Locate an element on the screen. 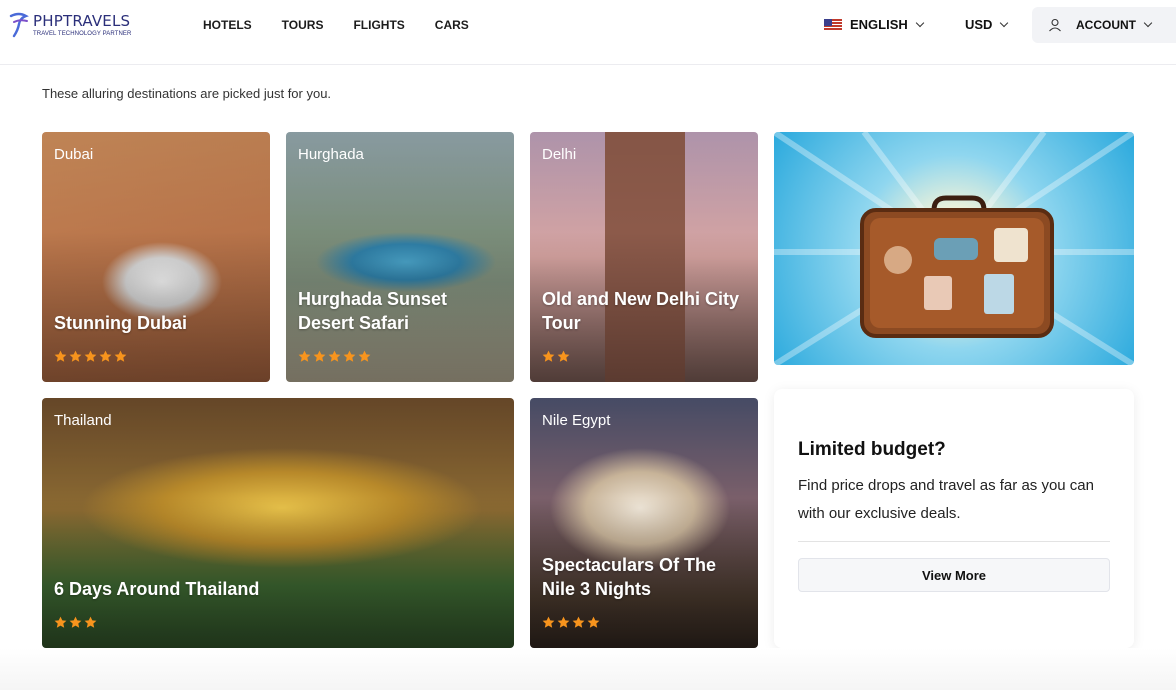 The height and width of the screenshot is (690, 1176). nav-item-hotels: HOTELS is located at coordinates (227, 25).